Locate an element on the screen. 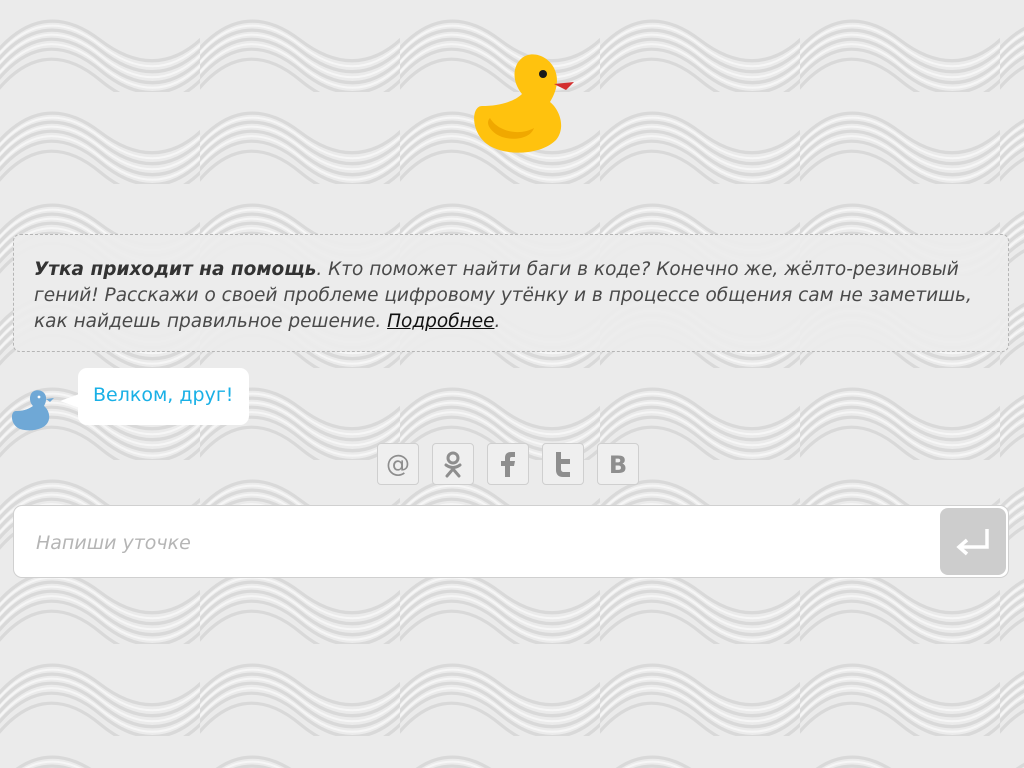 The height and width of the screenshot is (768, 1024). share-odnoklassniki-button is located at coordinates (453, 464).